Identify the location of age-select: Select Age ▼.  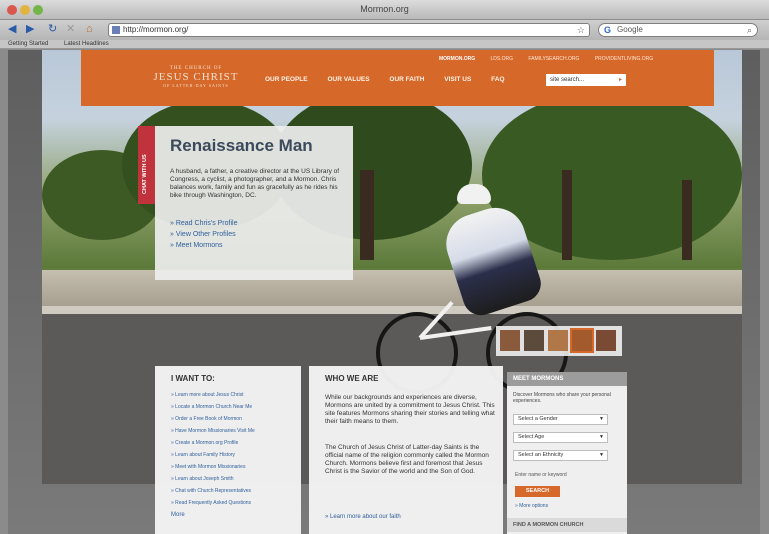
(560, 437).